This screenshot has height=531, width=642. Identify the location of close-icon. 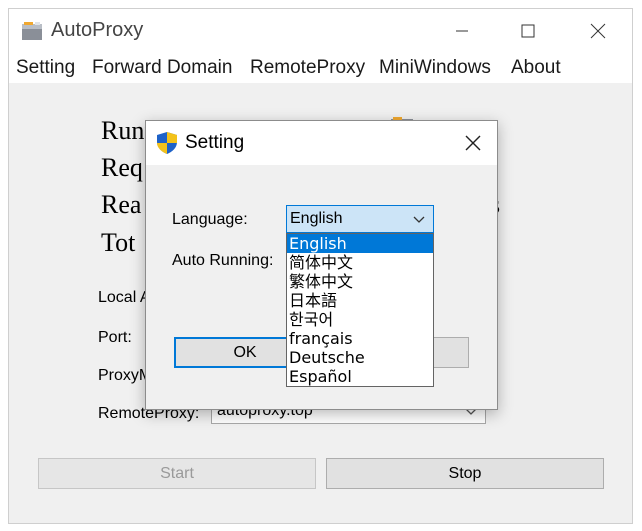
(598, 31).